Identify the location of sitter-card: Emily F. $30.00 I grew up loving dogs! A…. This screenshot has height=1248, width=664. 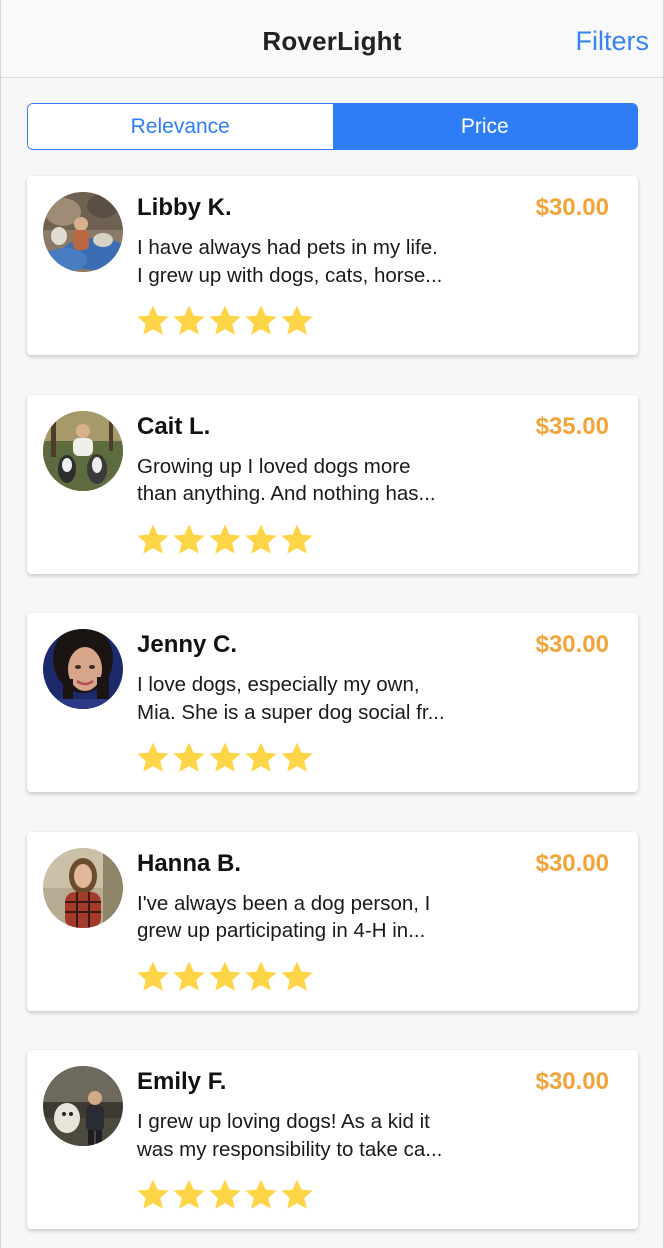
(332, 1139).